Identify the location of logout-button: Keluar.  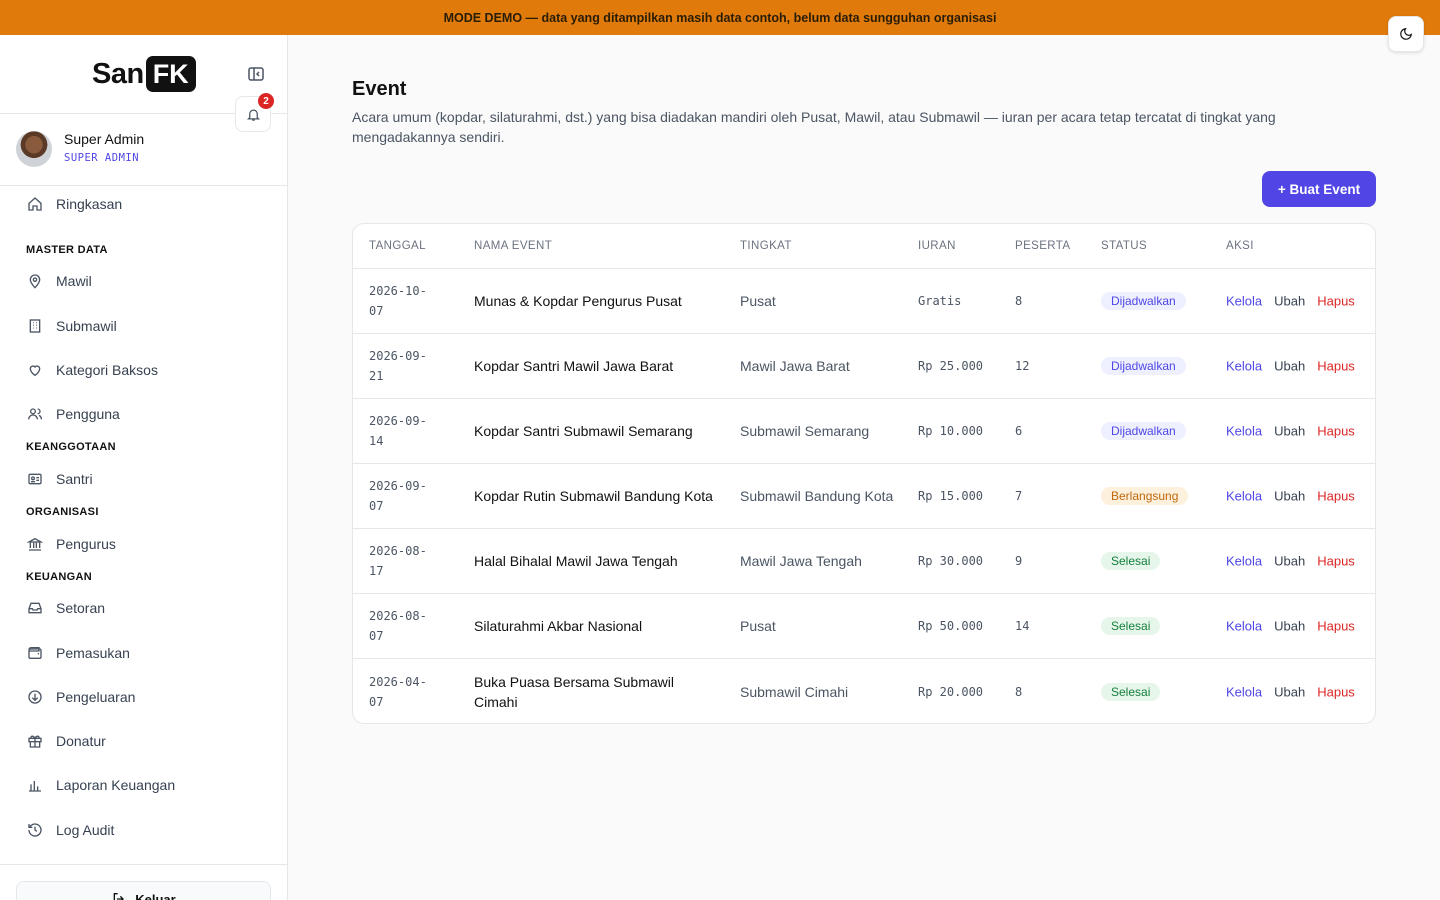
(143, 890).